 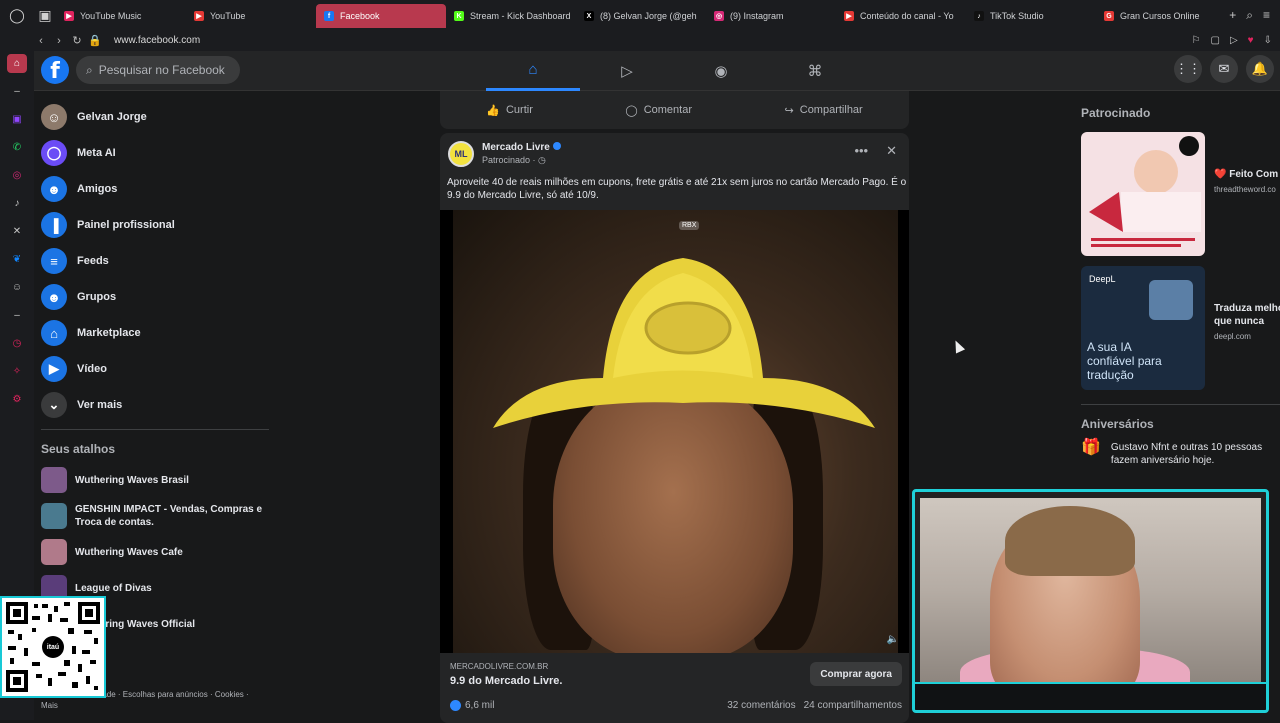 I want to click on sidebar-item: ☻ Amigos, so click(x=154, y=189).